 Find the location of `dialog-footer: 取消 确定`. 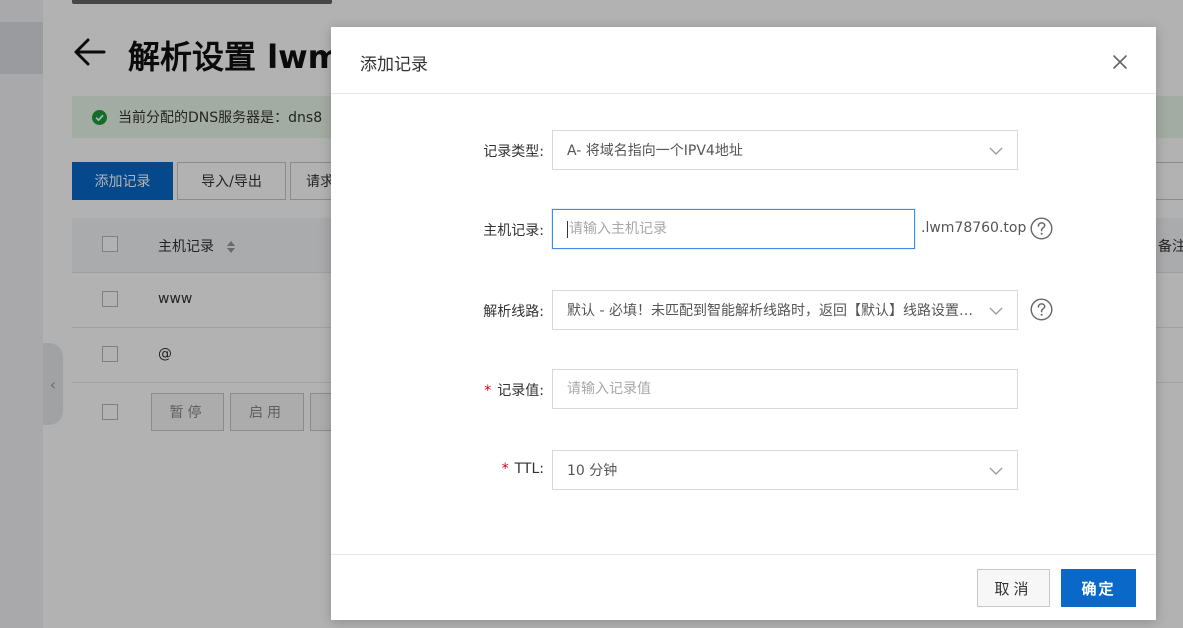

dialog-footer: 取消 确定 is located at coordinates (743, 587).